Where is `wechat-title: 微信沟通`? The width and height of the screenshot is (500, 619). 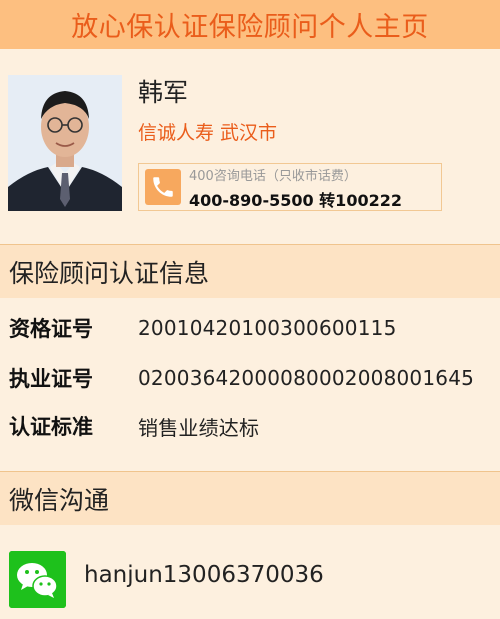
wechat-title: 微信沟通 is located at coordinates (59, 500).